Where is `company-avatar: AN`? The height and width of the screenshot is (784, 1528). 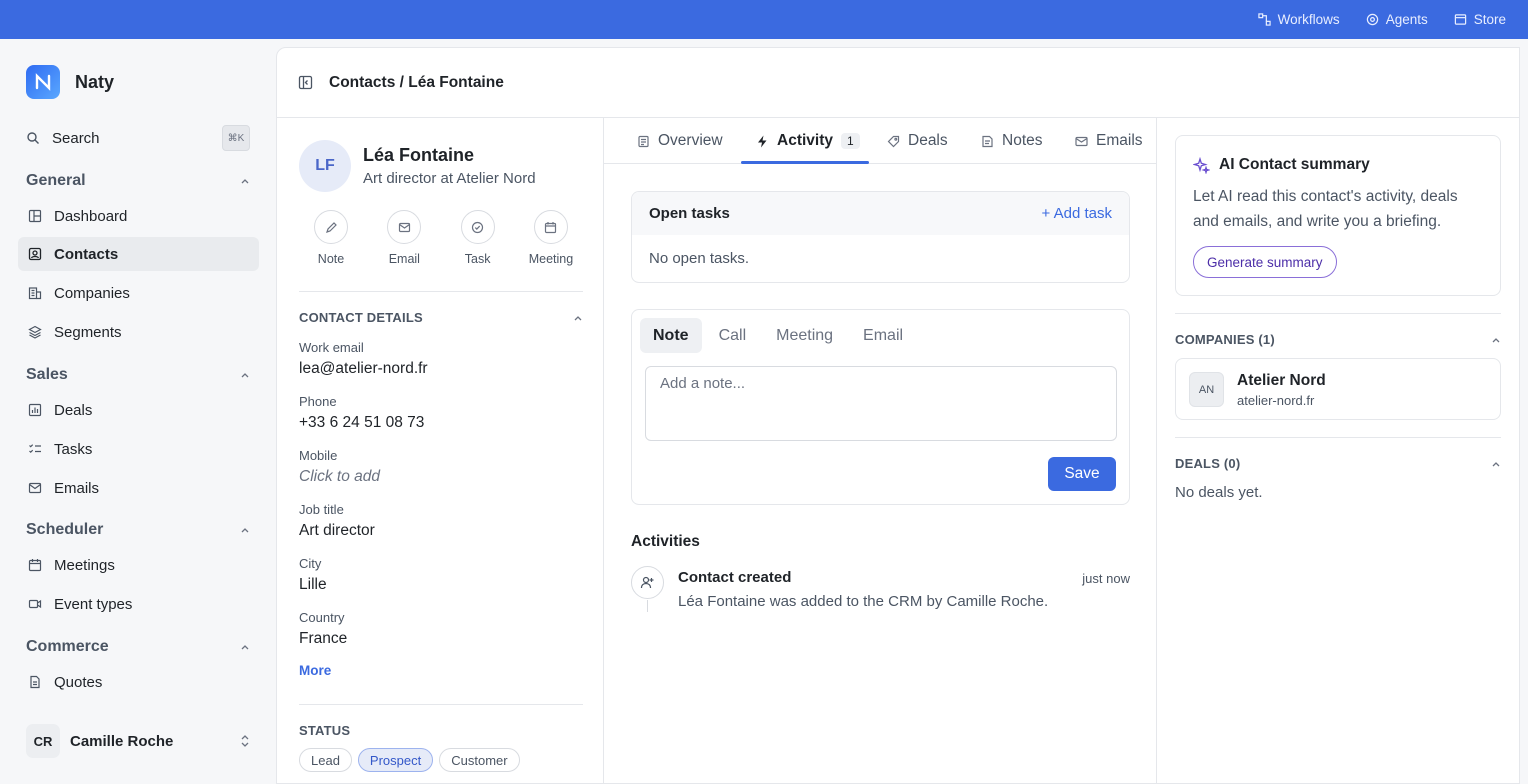
company-avatar: AN is located at coordinates (1206, 389).